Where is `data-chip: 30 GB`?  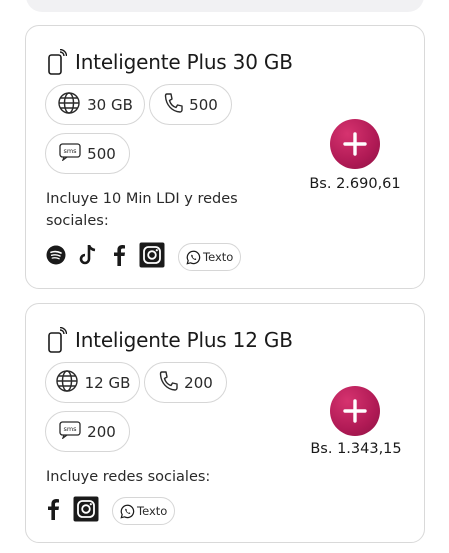 data-chip: 30 GB is located at coordinates (95, 104).